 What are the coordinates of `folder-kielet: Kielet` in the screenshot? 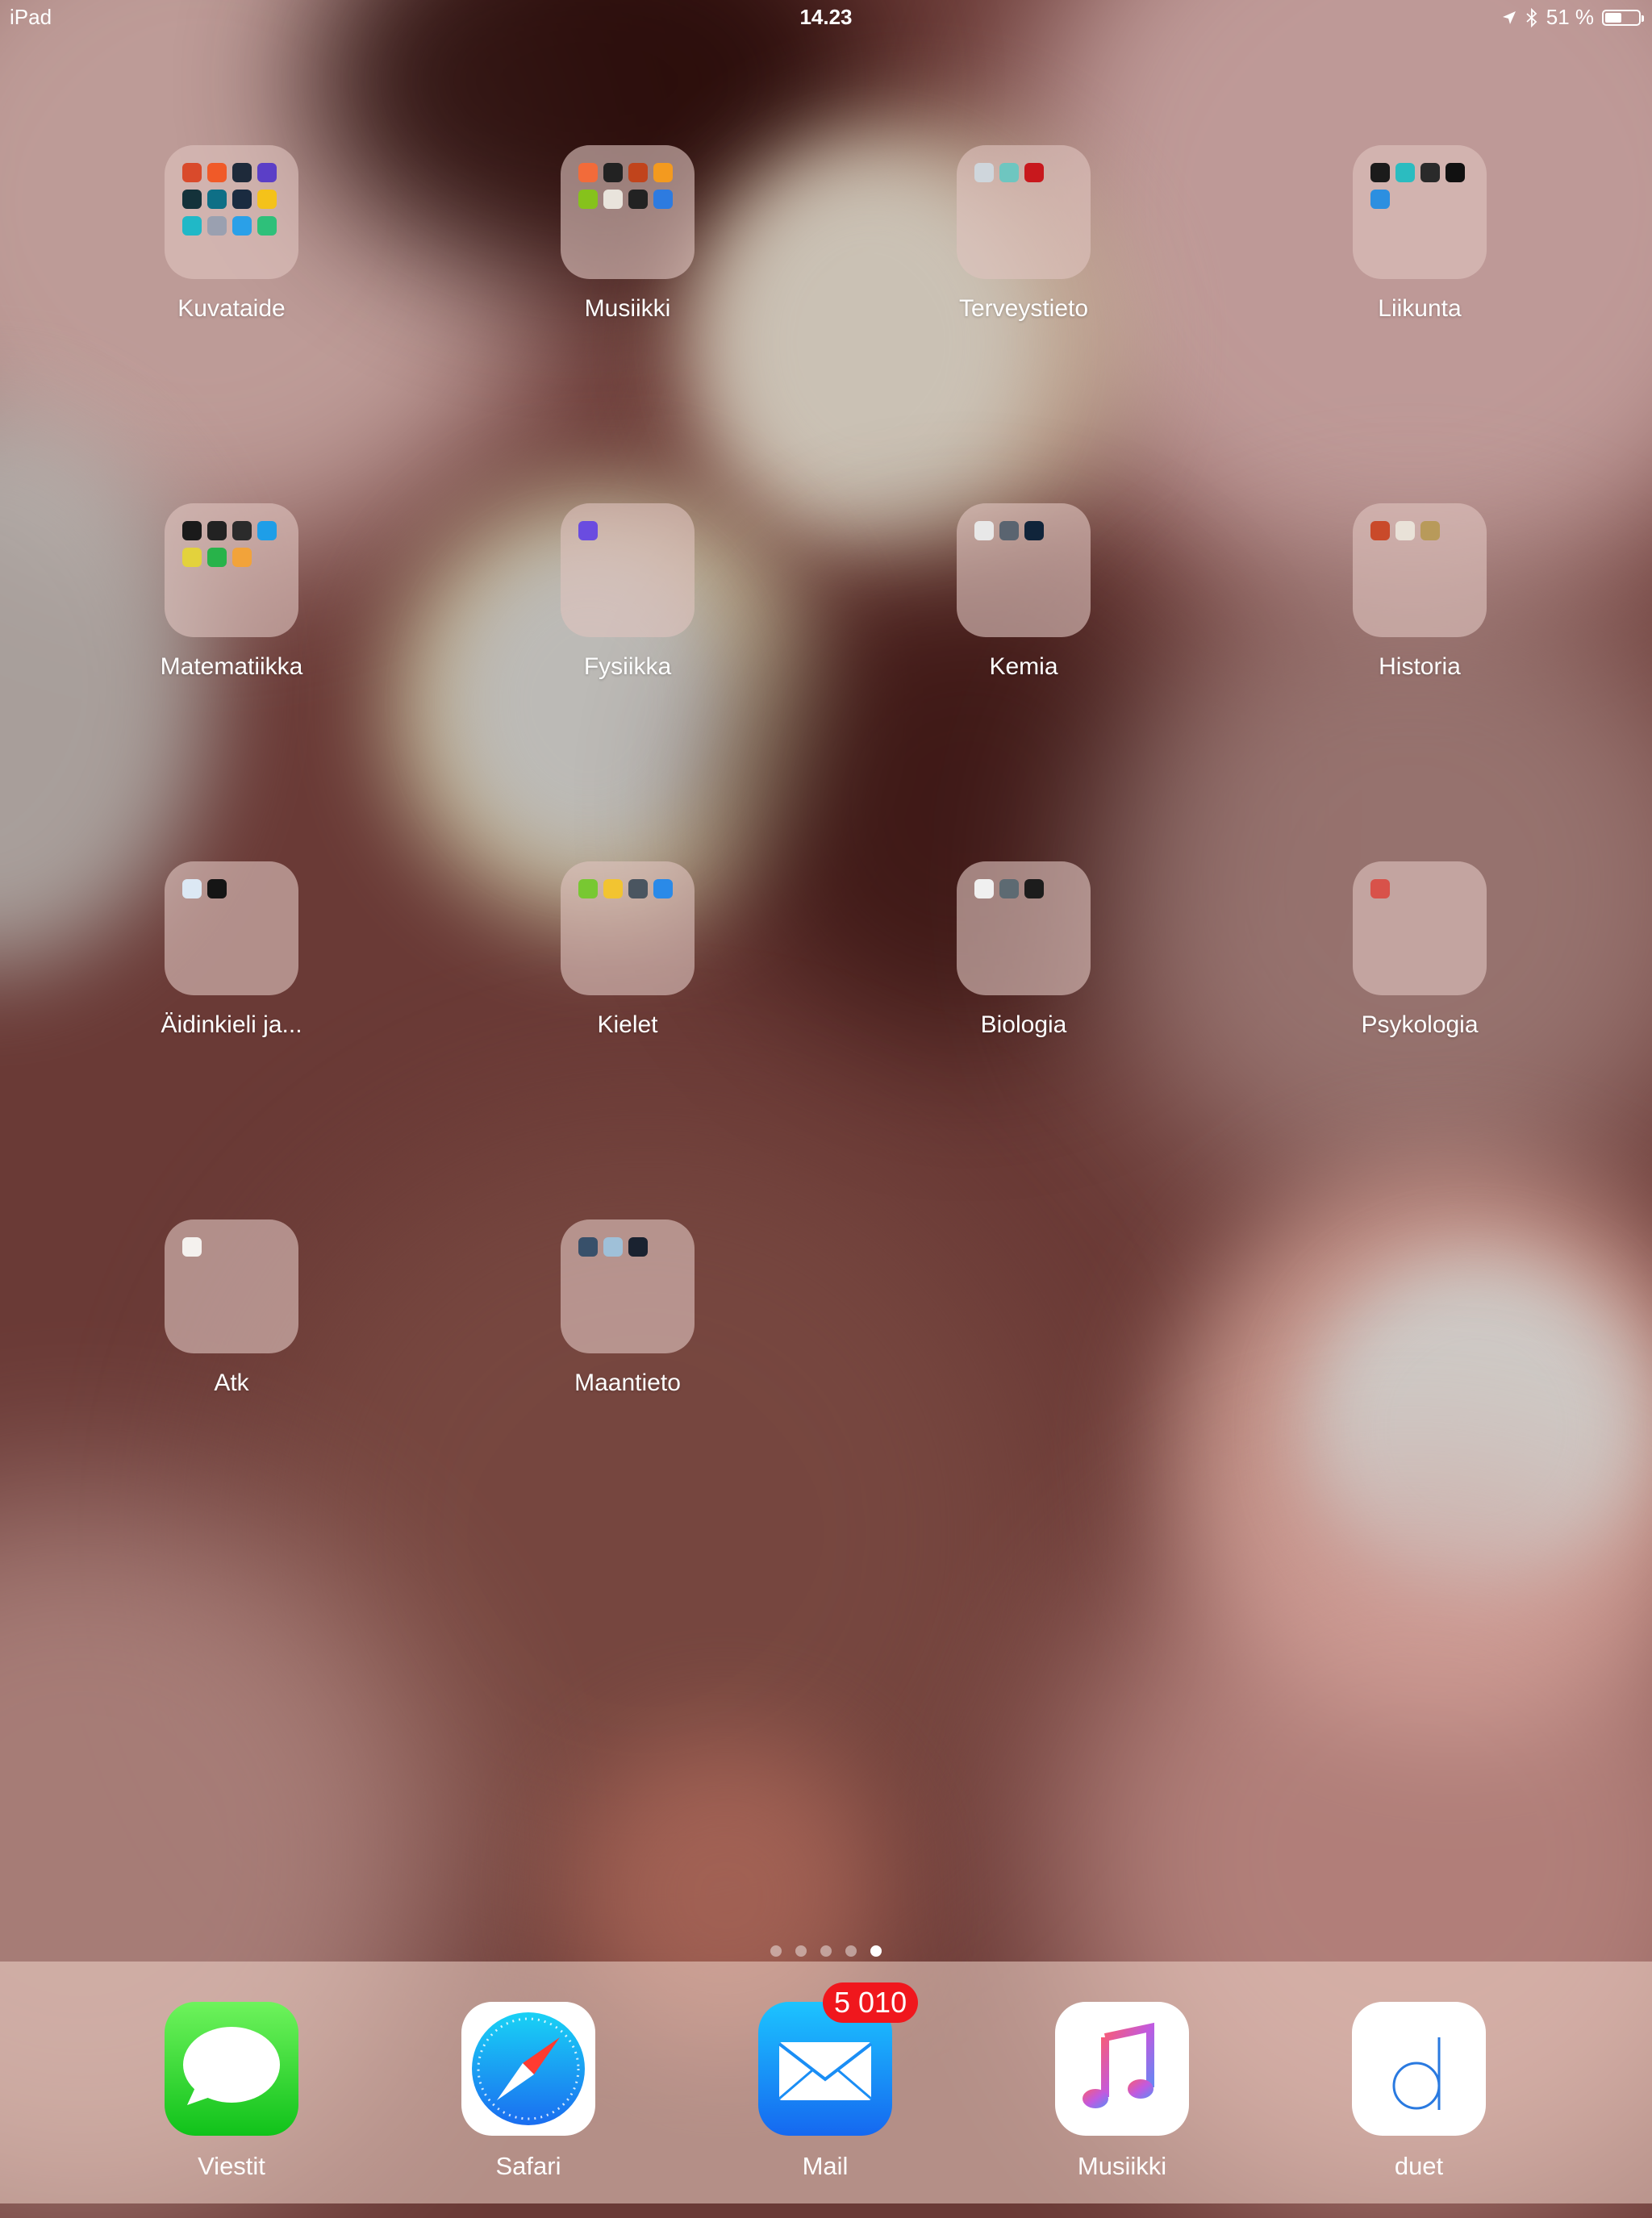 It's located at (627, 950).